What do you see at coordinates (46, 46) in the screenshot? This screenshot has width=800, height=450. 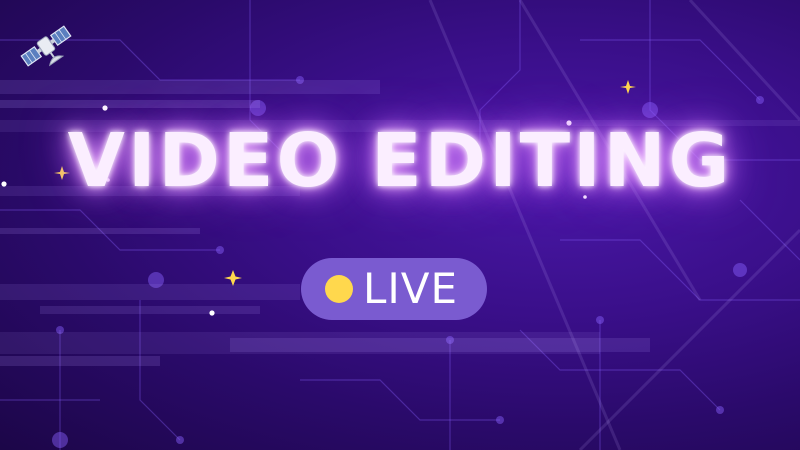 I see `satellite-icon` at bounding box center [46, 46].